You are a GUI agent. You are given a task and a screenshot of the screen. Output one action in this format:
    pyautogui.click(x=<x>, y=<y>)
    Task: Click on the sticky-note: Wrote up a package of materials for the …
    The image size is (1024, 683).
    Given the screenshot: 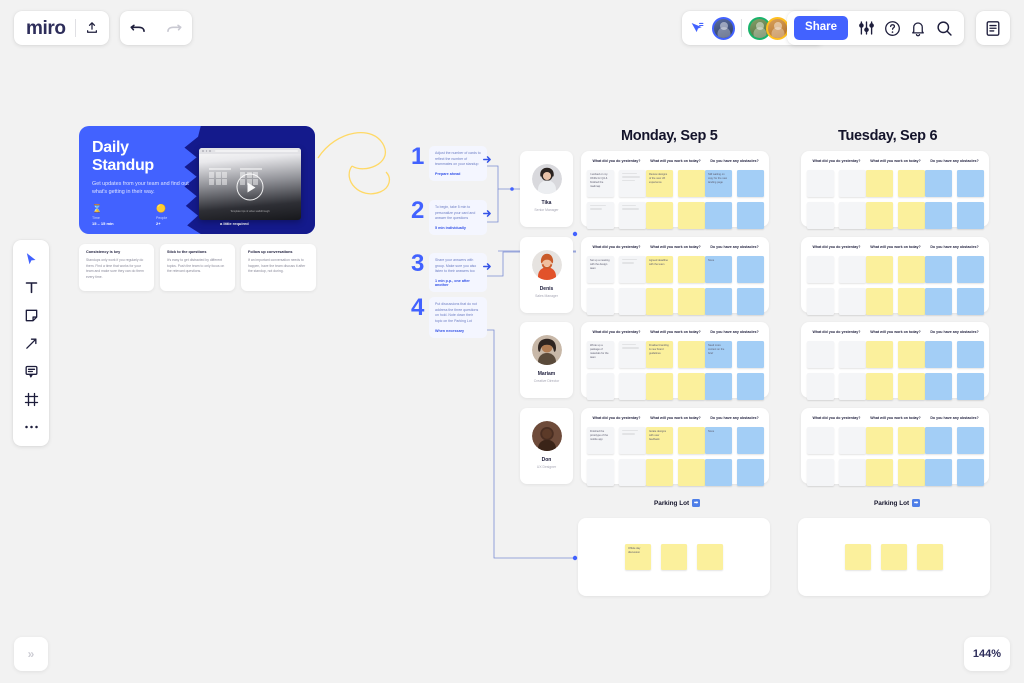 What is the action you would take?
    pyautogui.click(x=600, y=355)
    